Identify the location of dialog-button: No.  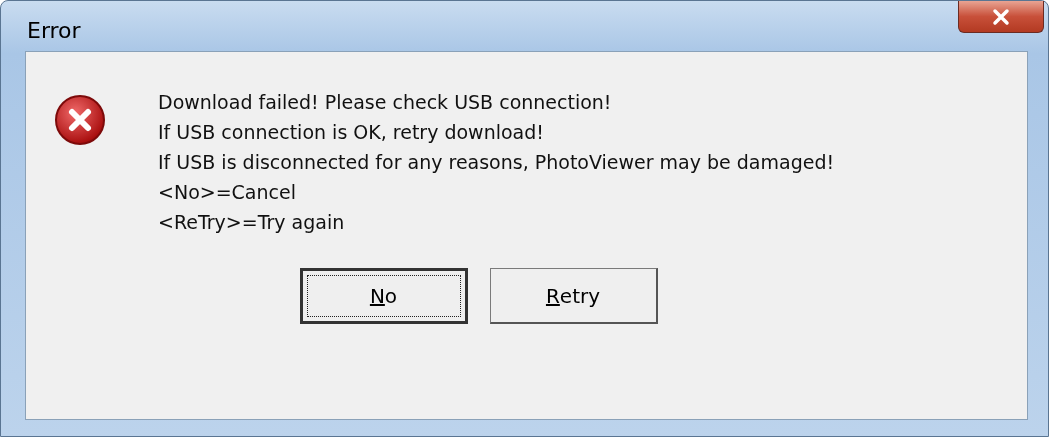
(383, 296).